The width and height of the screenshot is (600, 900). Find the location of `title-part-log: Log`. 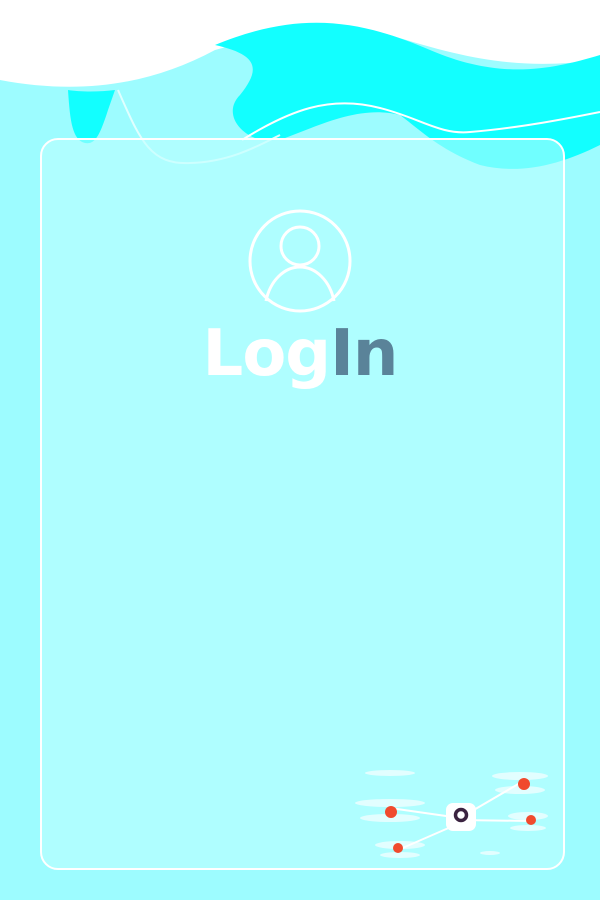

title-part-log: Log is located at coordinates (267, 354).